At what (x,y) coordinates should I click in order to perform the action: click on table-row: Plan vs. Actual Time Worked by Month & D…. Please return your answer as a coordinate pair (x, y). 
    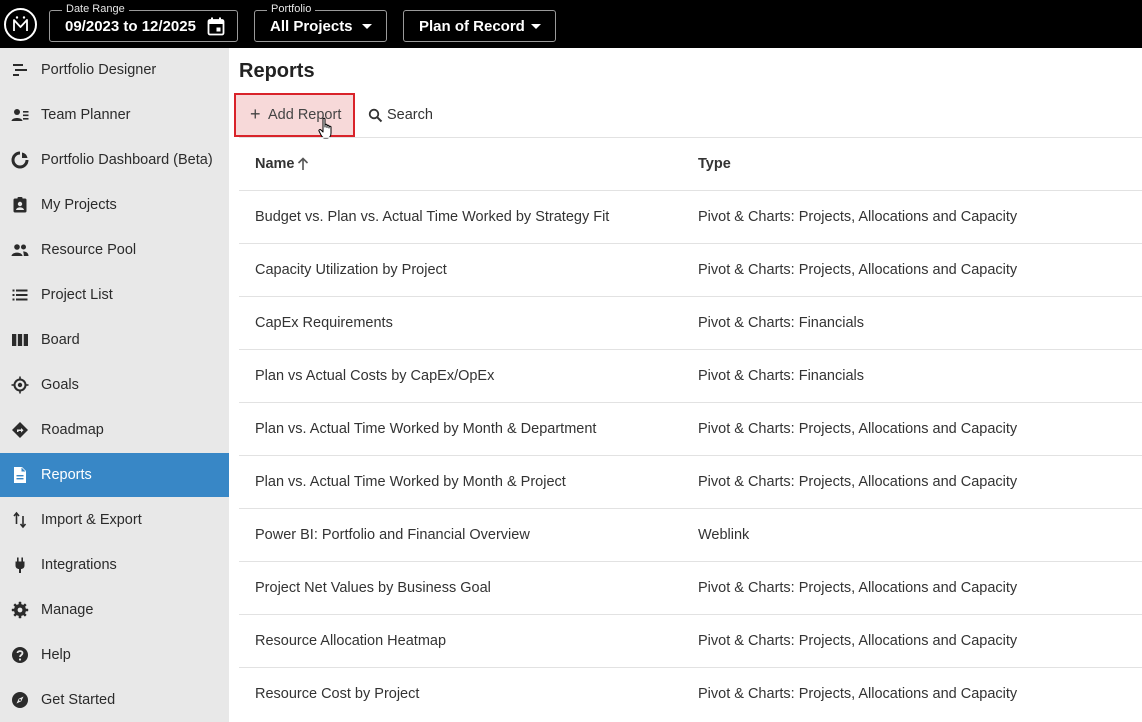
    Looking at the image, I should click on (690, 428).